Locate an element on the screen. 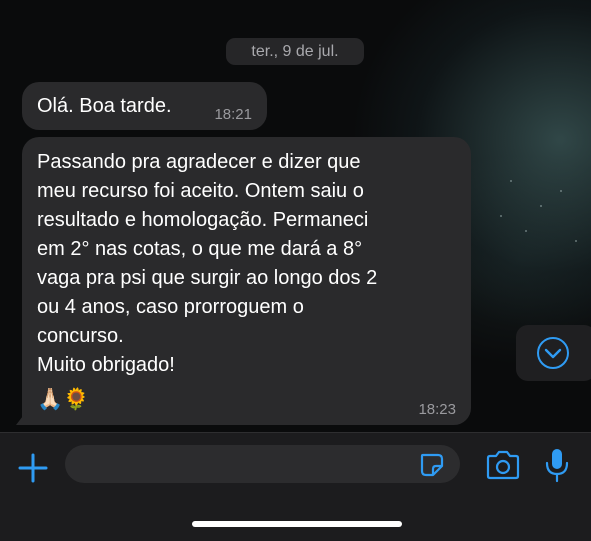 This screenshot has width=591, height=541. microphone-button is located at coordinates (557, 465).